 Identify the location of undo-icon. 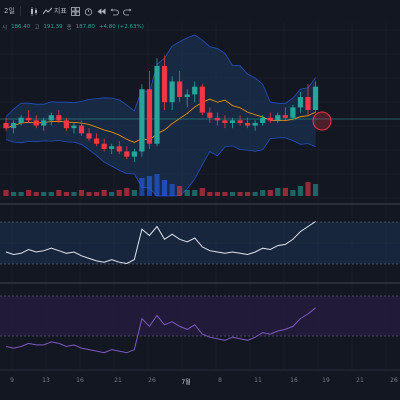
(114, 11).